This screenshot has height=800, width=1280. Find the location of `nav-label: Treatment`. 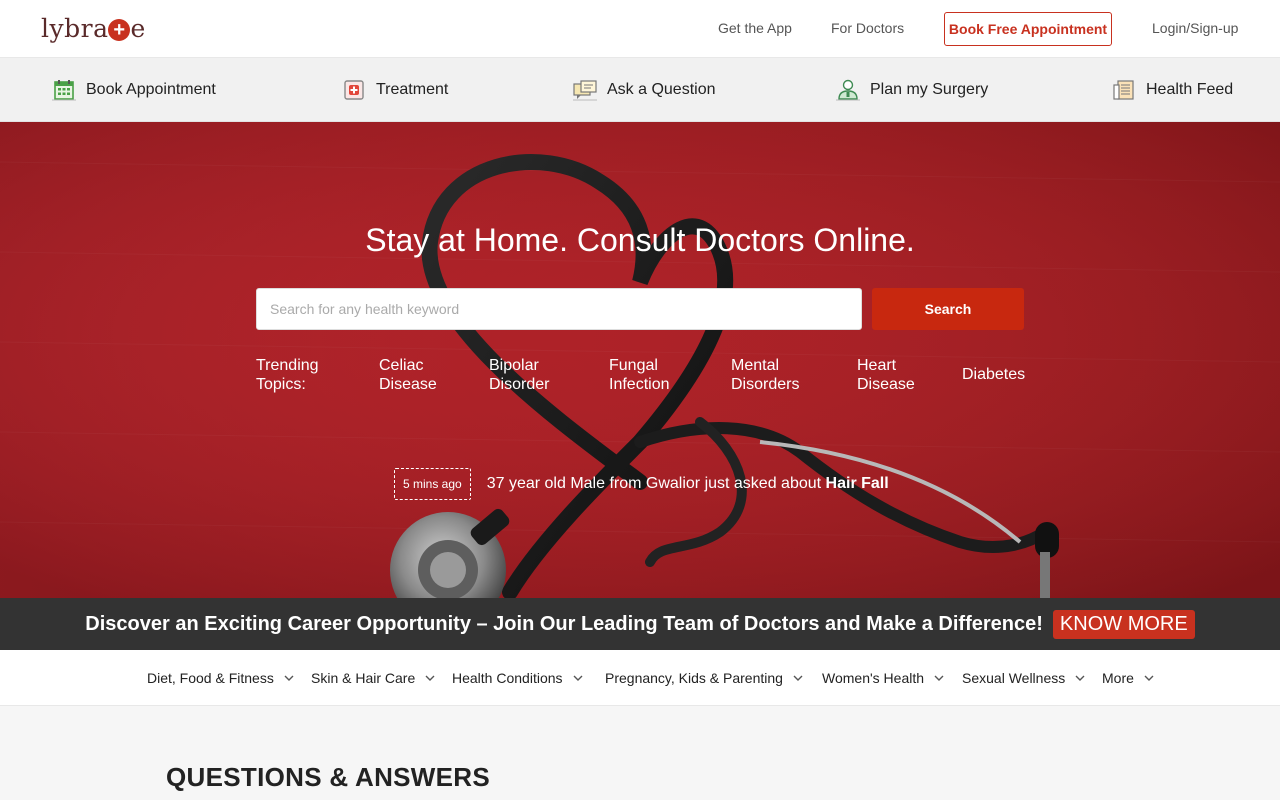

nav-label: Treatment is located at coordinates (412, 89).